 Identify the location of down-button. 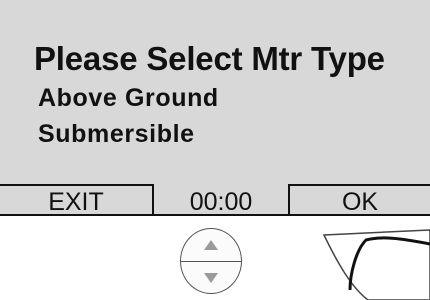
(211, 277).